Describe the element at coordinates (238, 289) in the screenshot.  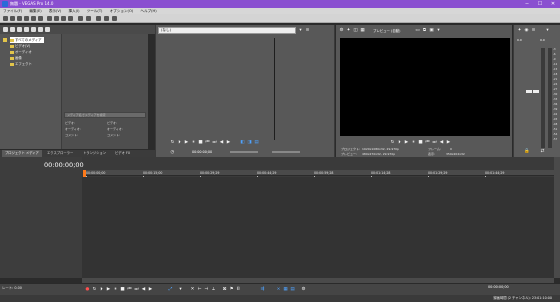
I see `region-icon: ⌷` at that location.